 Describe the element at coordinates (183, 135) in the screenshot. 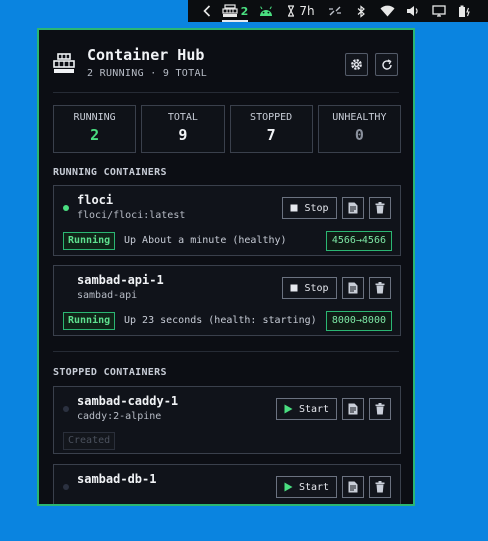

I see `stat-value: 9` at that location.